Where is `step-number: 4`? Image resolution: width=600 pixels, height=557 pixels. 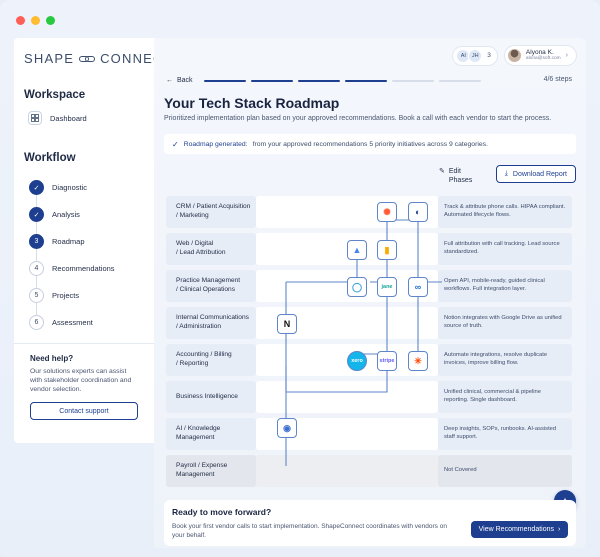
step-number: 4 is located at coordinates (36, 268).